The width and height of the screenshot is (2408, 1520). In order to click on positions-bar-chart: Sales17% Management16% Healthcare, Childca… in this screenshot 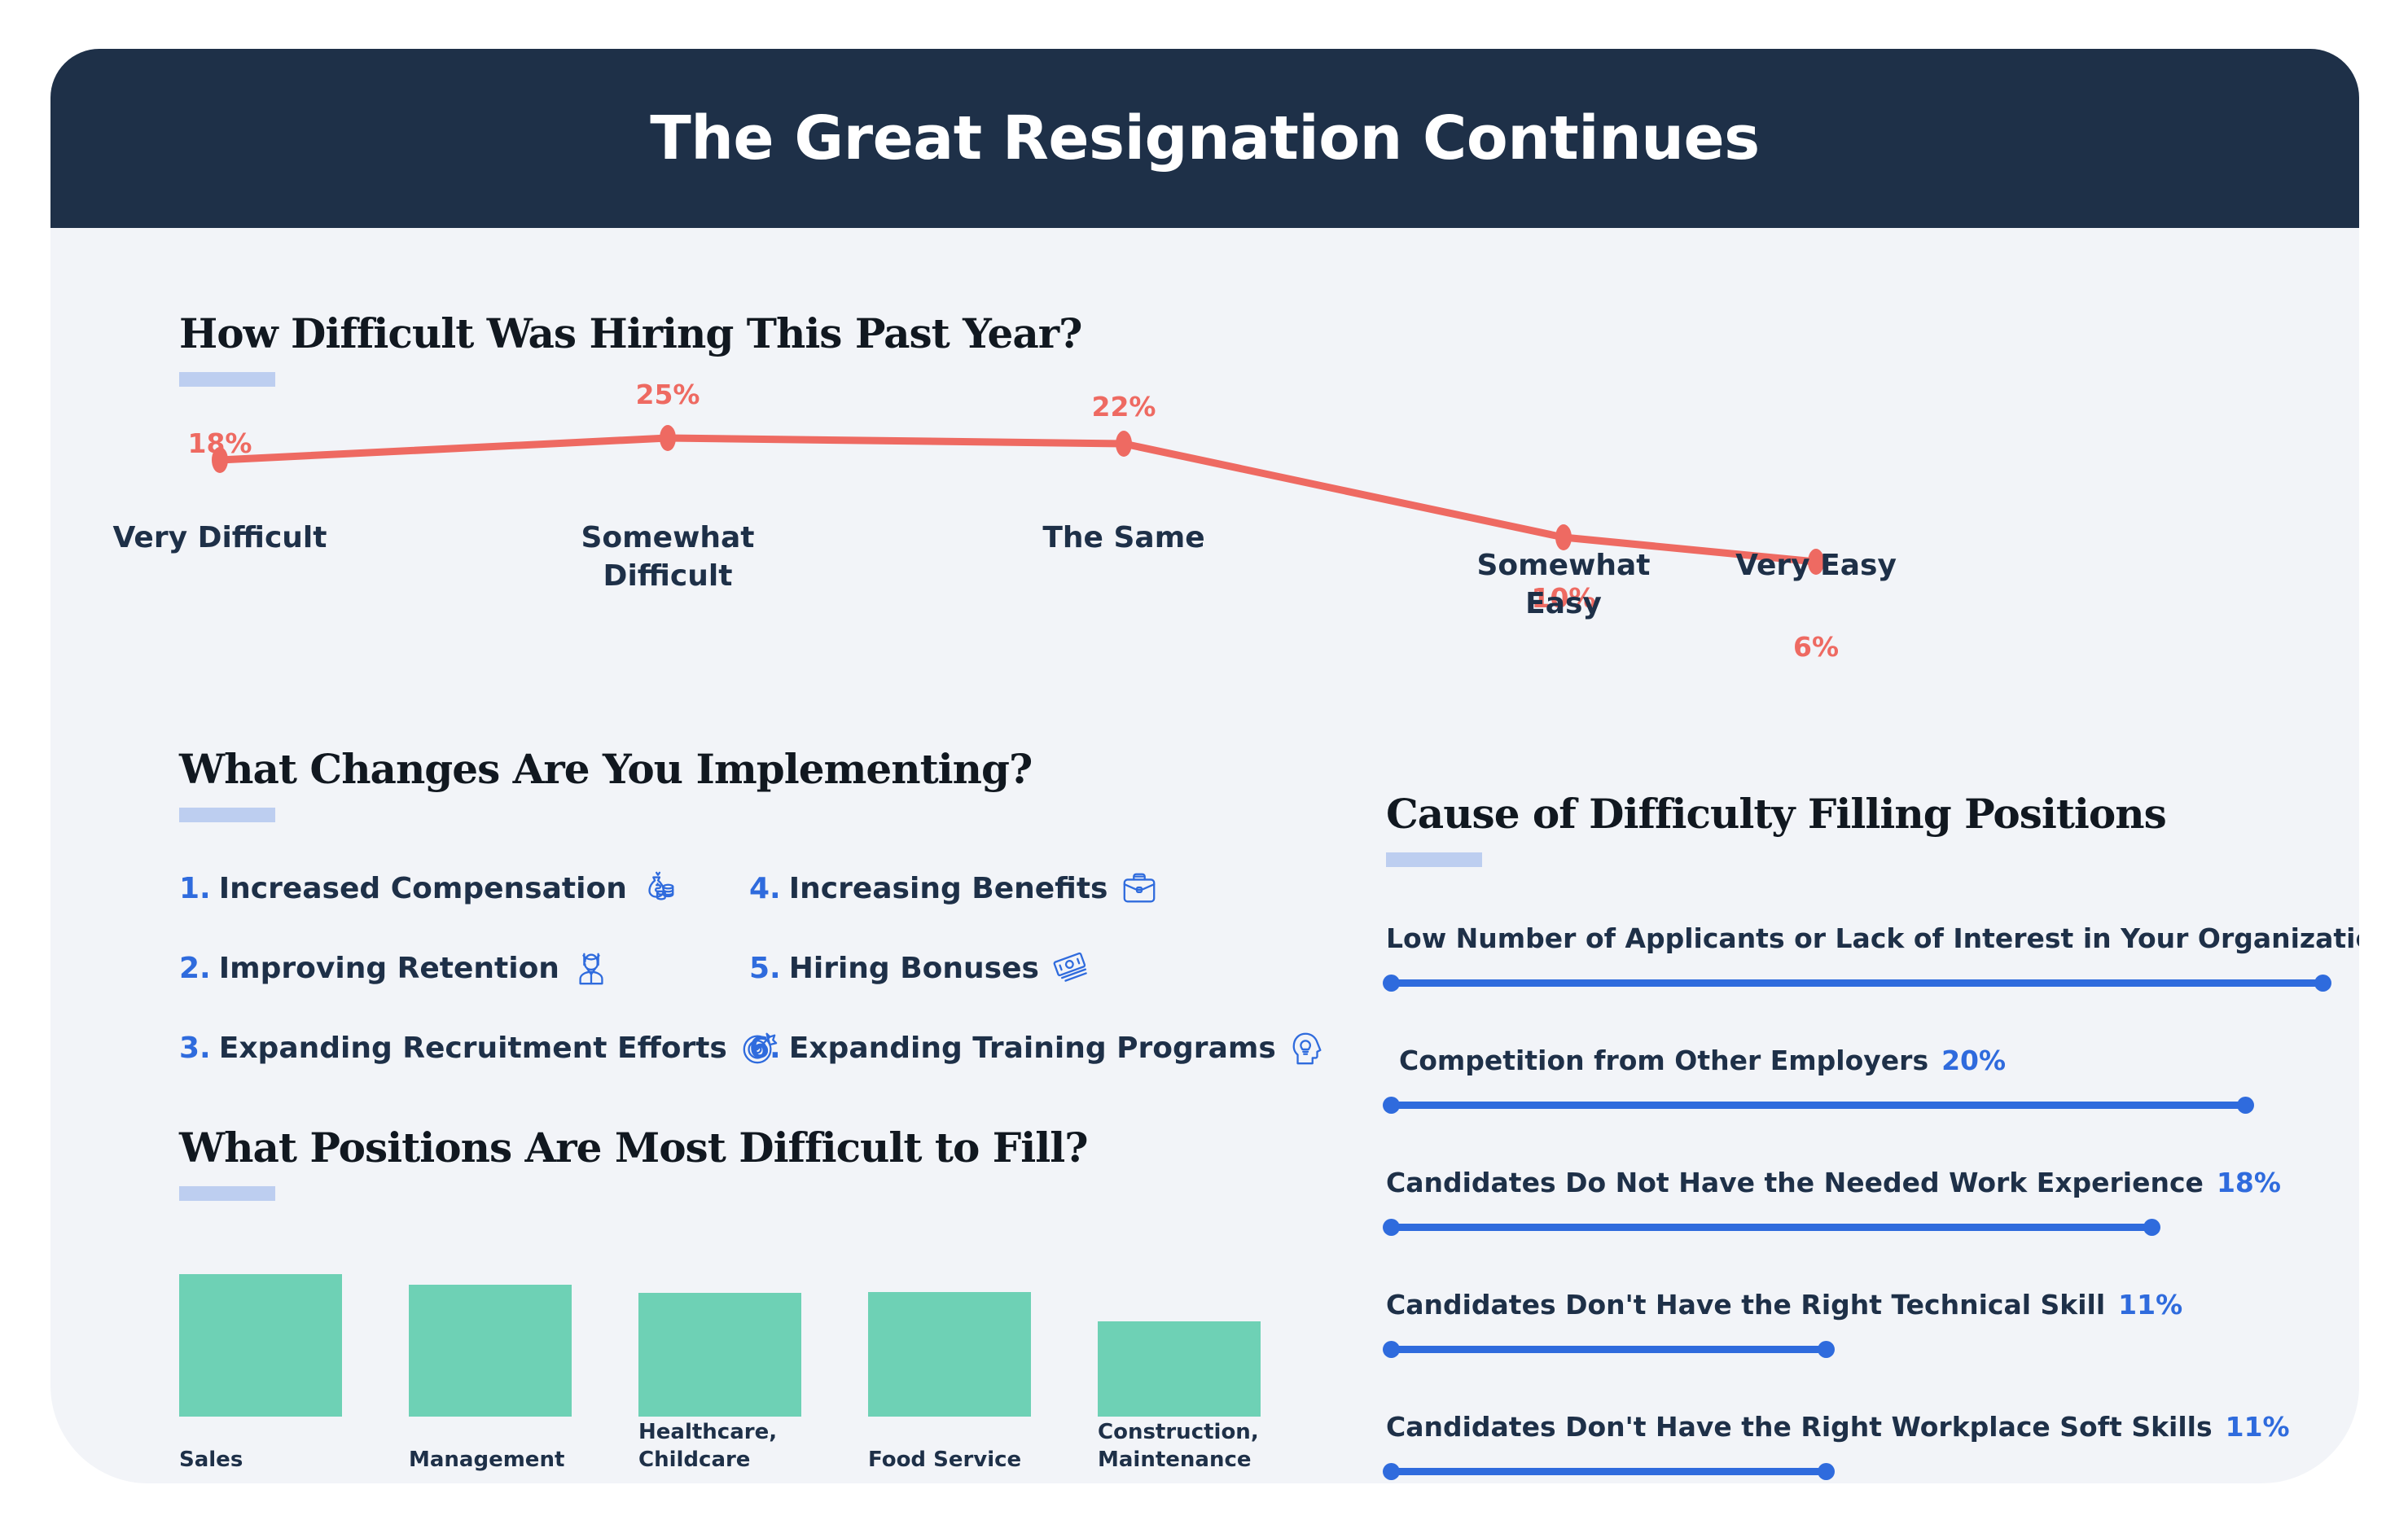, I will do `click(720, 1356)`.